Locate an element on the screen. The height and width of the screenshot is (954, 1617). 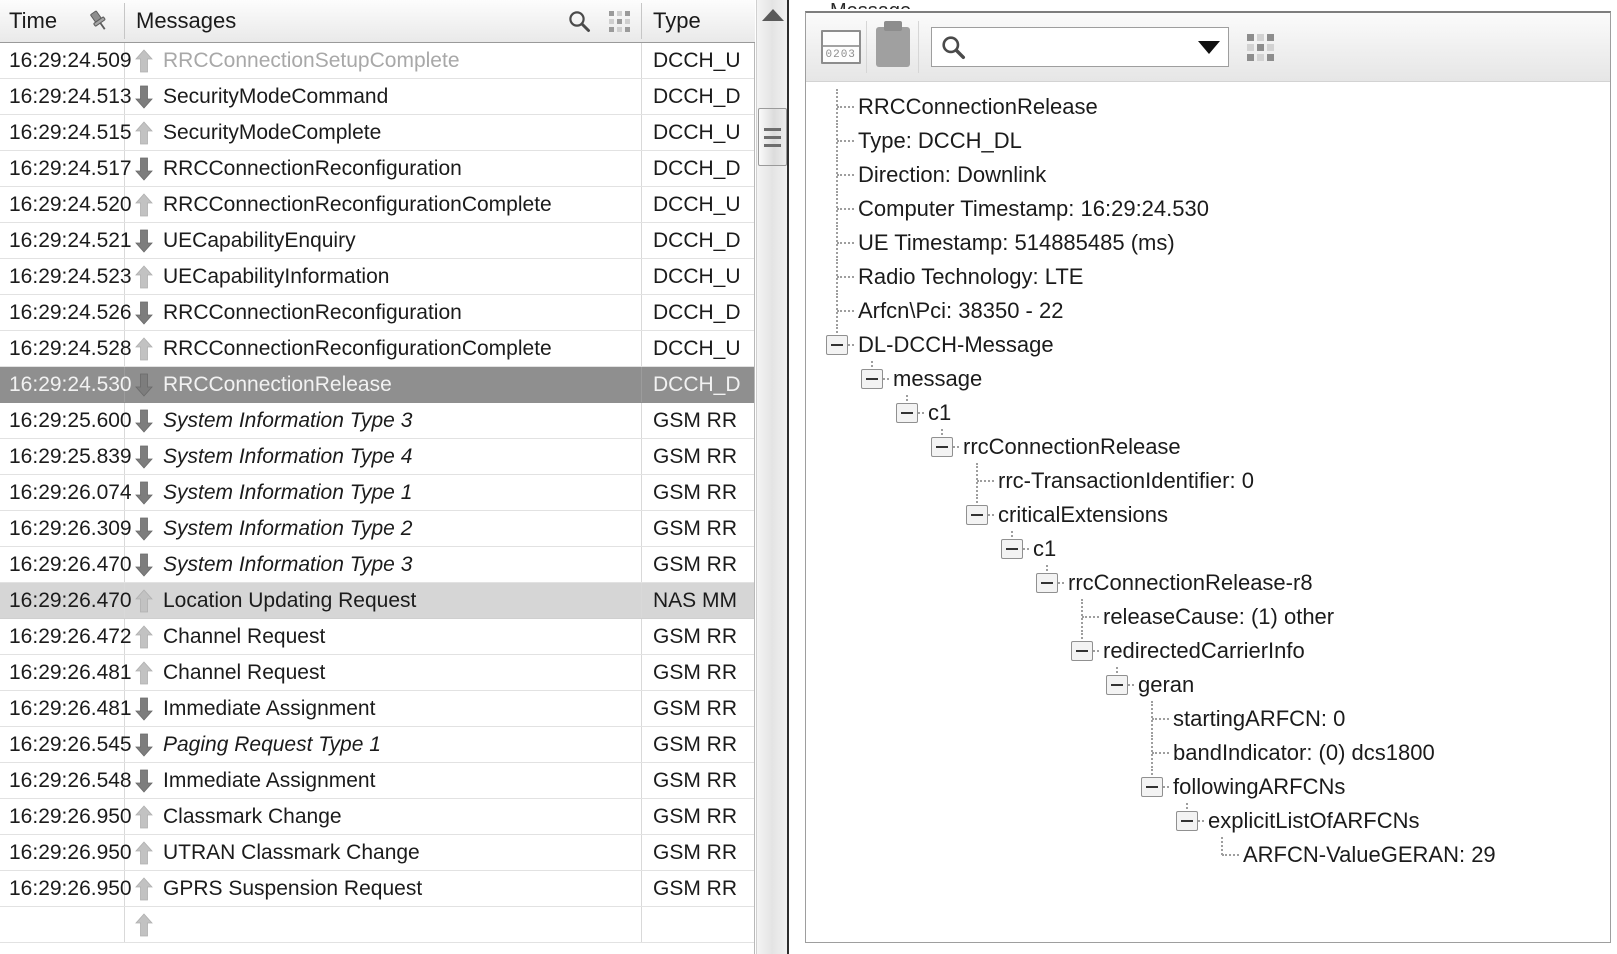
column-header-type: Type is located at coordinates (698, 21).